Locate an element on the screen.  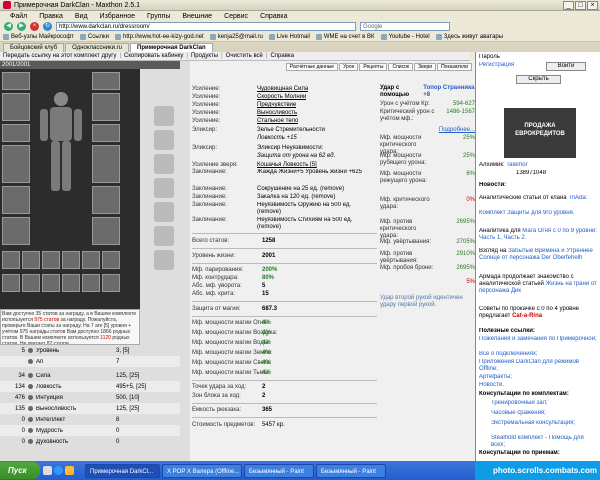
eurocredits-banner: ПРОДАЖА ЕВРОКРЕДИТОВ is located at coordinates (540, 133).